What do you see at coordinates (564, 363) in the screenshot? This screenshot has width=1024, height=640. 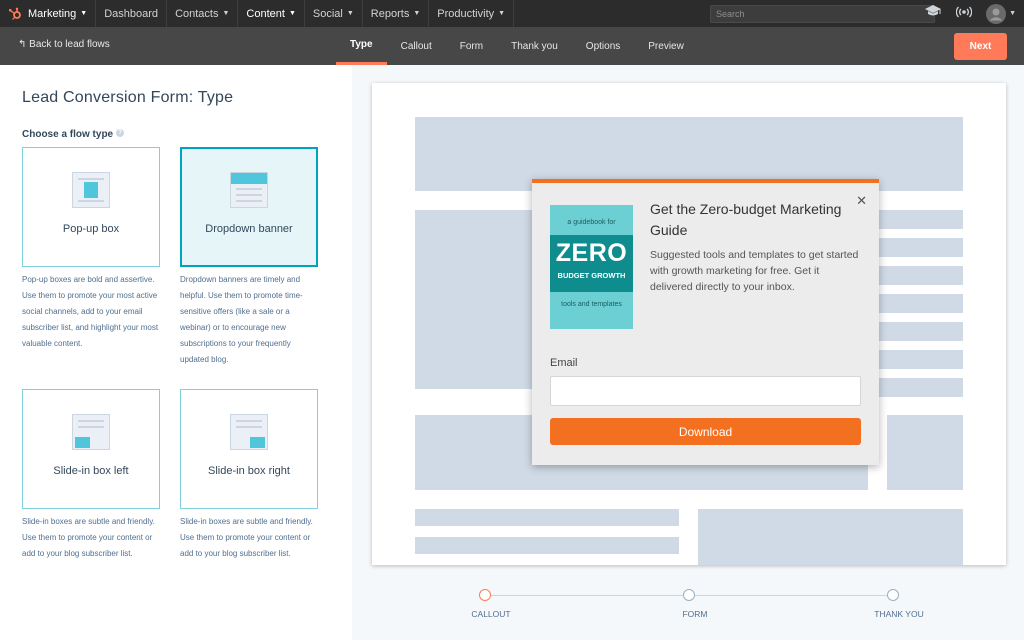 I see `email-label: Email` at bounding box center [564, 363].